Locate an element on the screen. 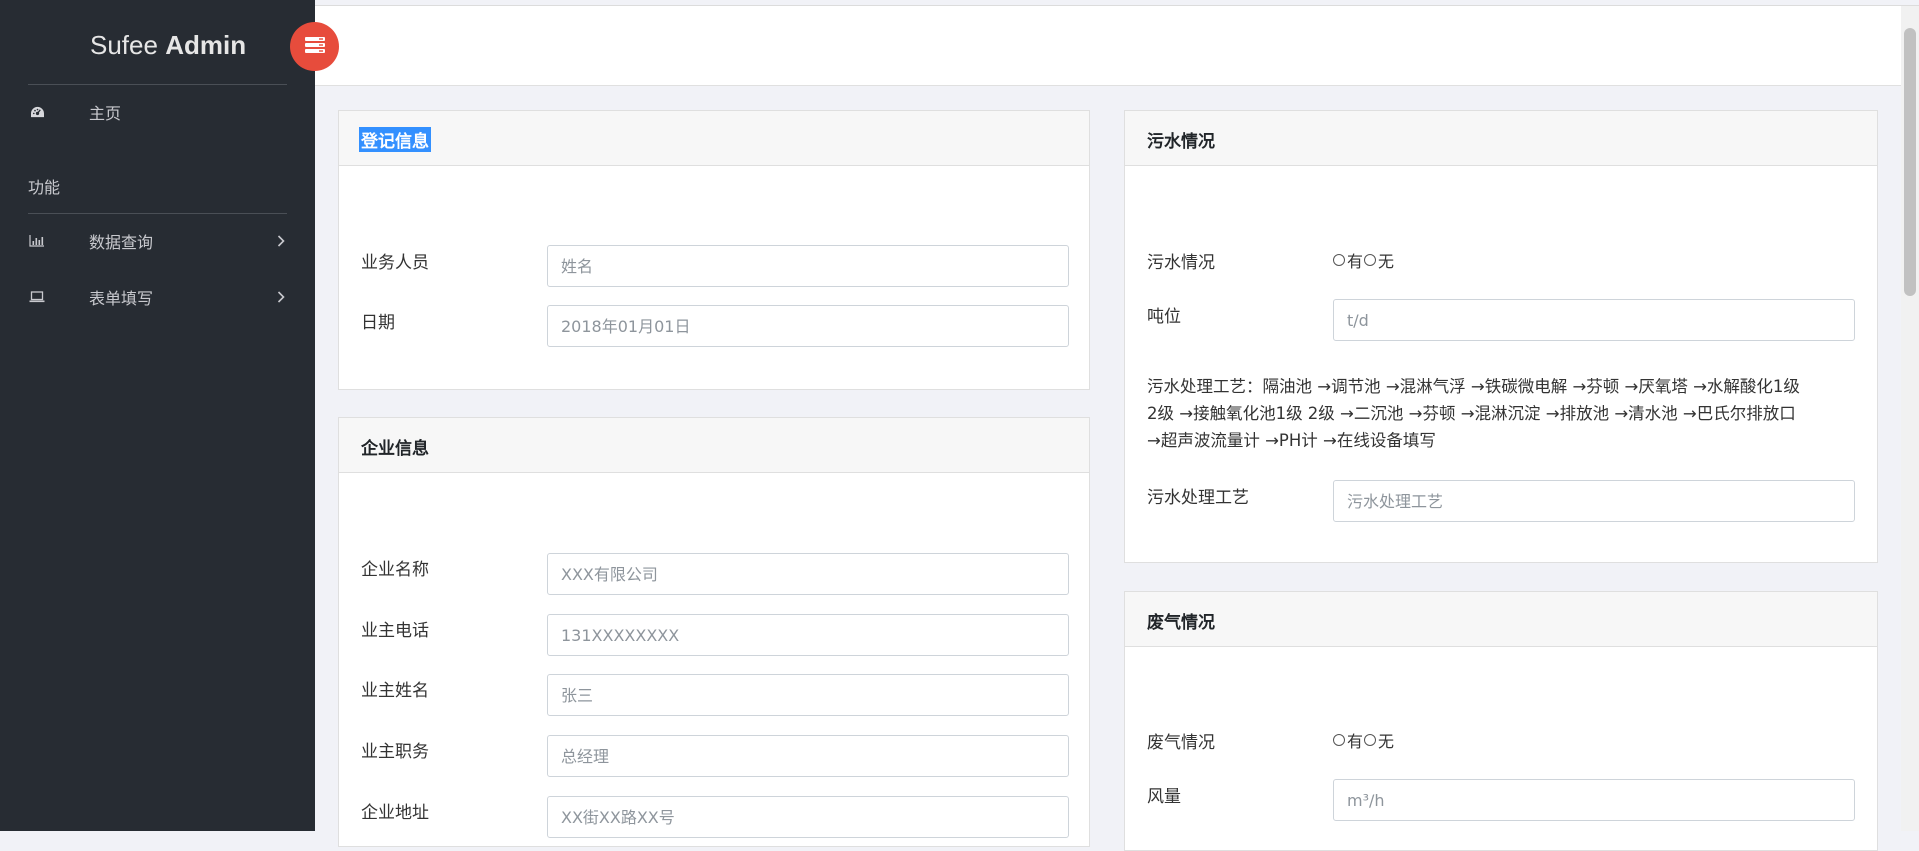  card-header: 企业信息 is located at coordinates (714, 445).